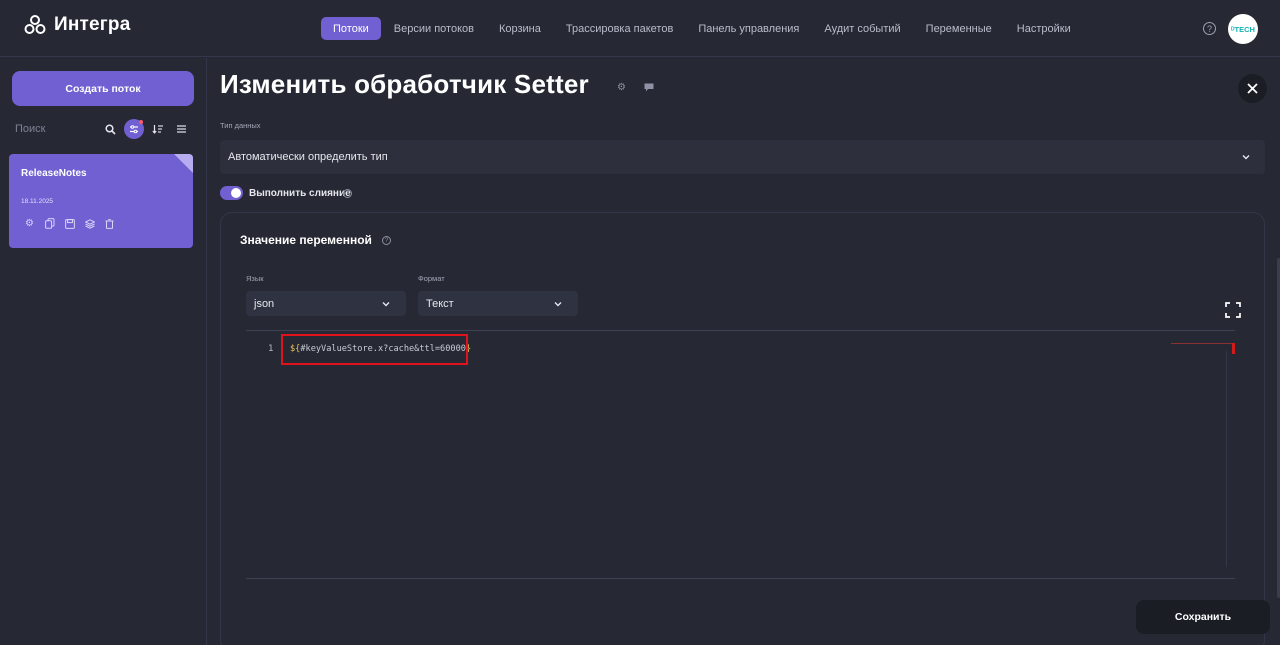  What do you see at coordinates (959, 28) in the screenshot?
I see `nav-variables: Переменные` at bounding box center [959, 28].